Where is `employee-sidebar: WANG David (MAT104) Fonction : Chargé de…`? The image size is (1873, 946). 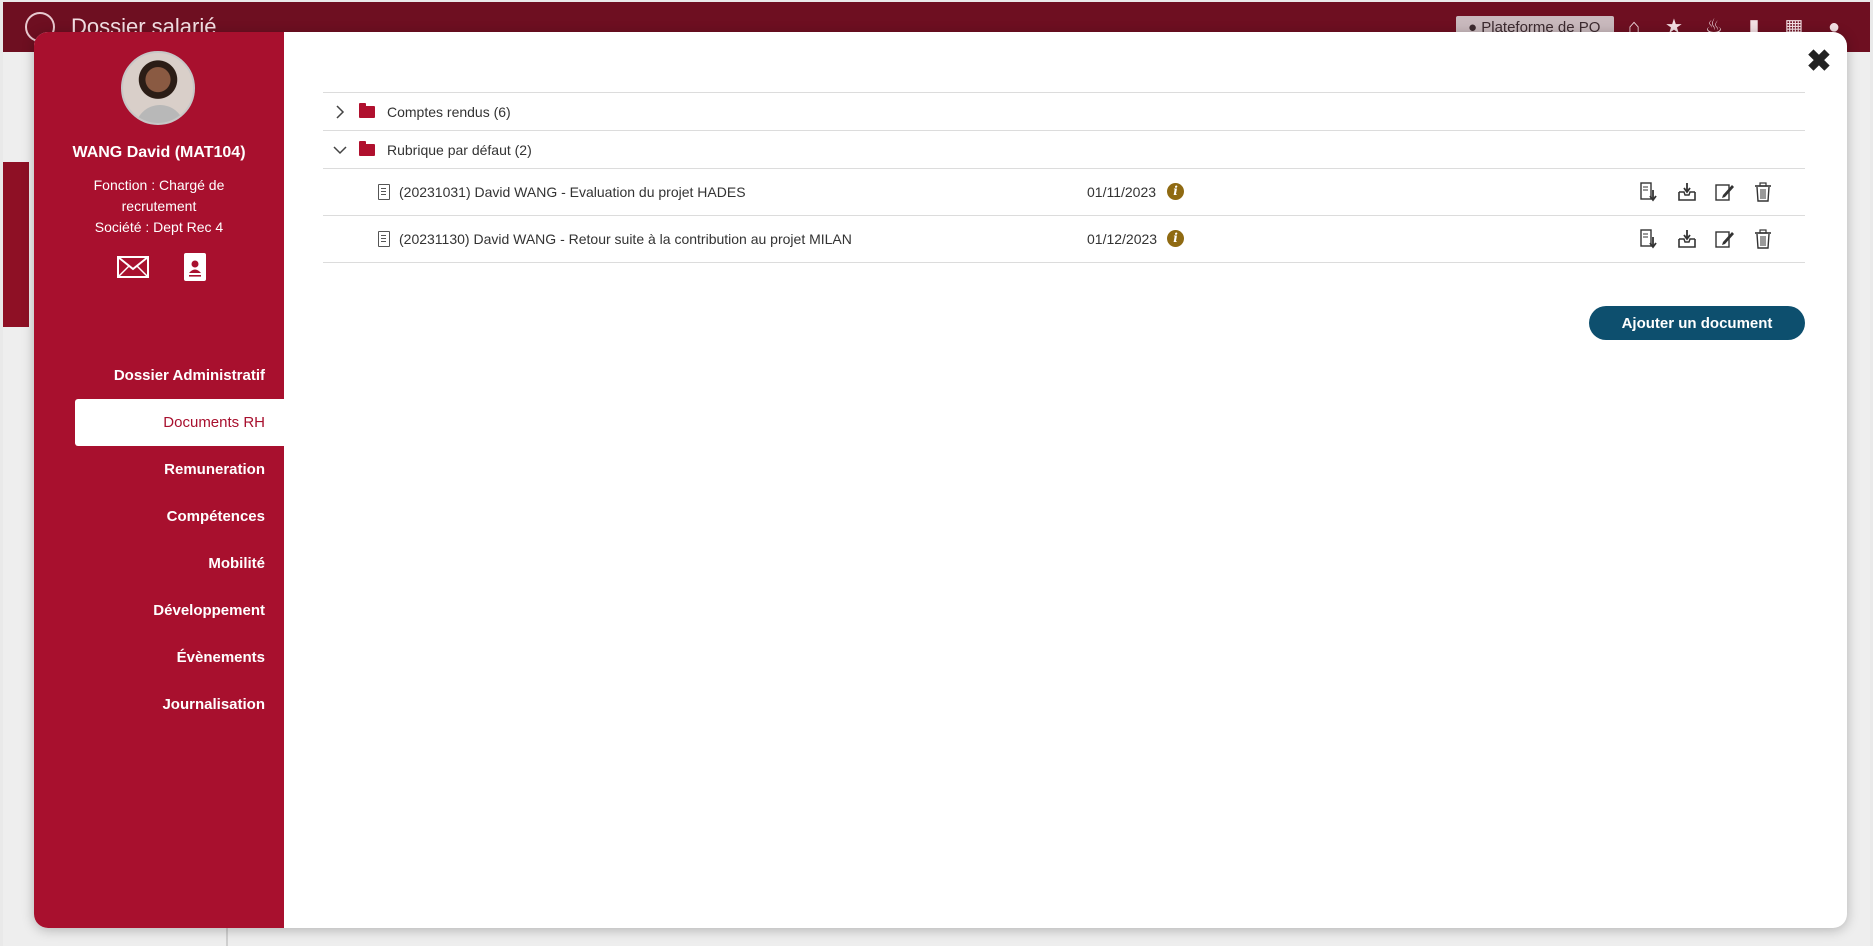
employee-sidebar: WANG David (MAT104) Fonction : Chargé de… is located at coordinates (159, 480).